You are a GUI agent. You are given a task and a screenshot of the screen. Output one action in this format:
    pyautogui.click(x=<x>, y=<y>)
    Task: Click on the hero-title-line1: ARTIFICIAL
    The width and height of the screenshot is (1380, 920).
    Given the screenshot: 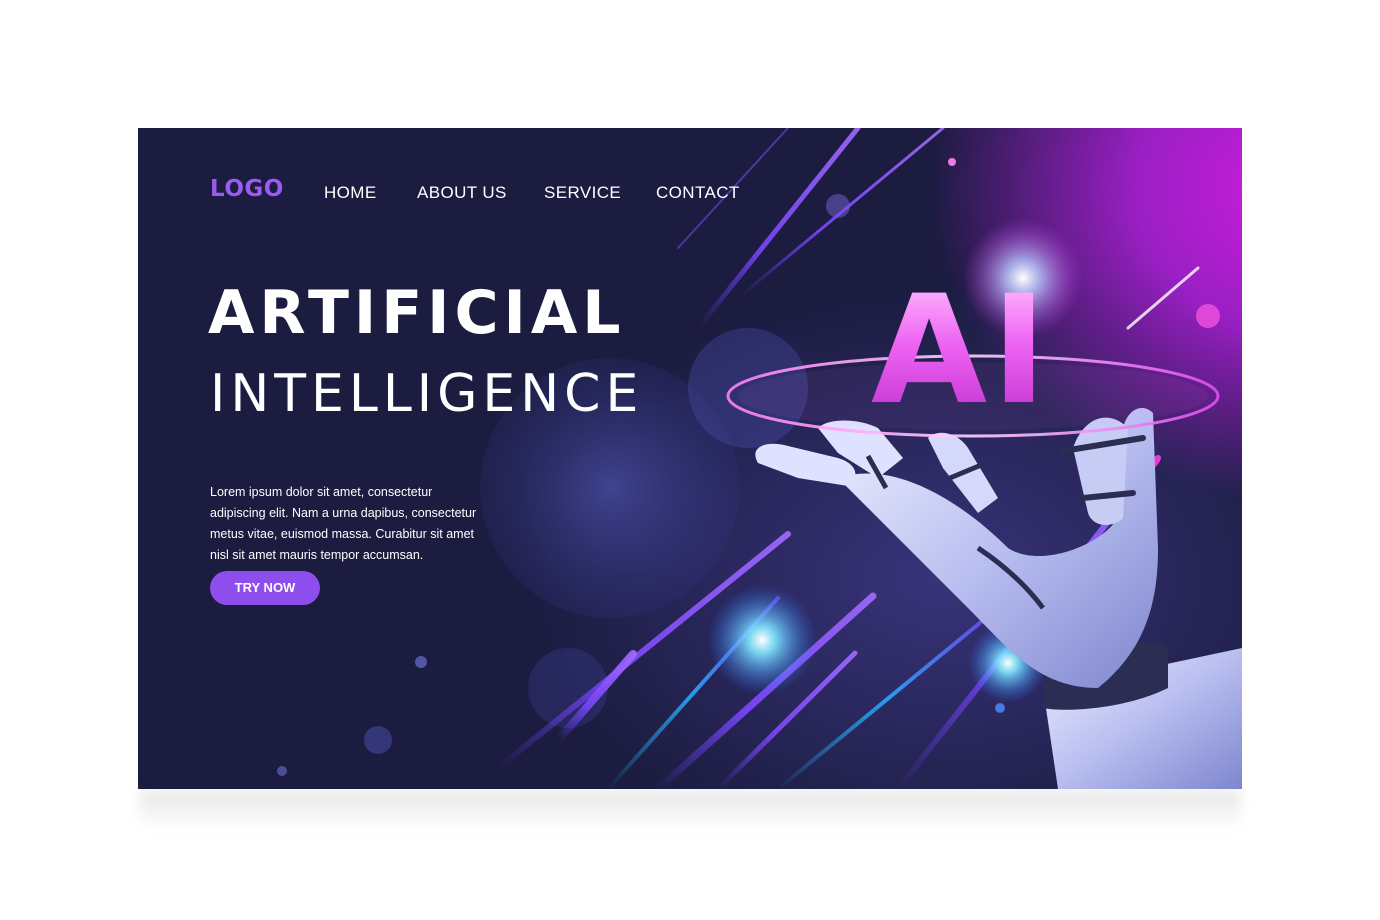 What is the action you would take?
    pyautogui.click(x=417, y=313)
    